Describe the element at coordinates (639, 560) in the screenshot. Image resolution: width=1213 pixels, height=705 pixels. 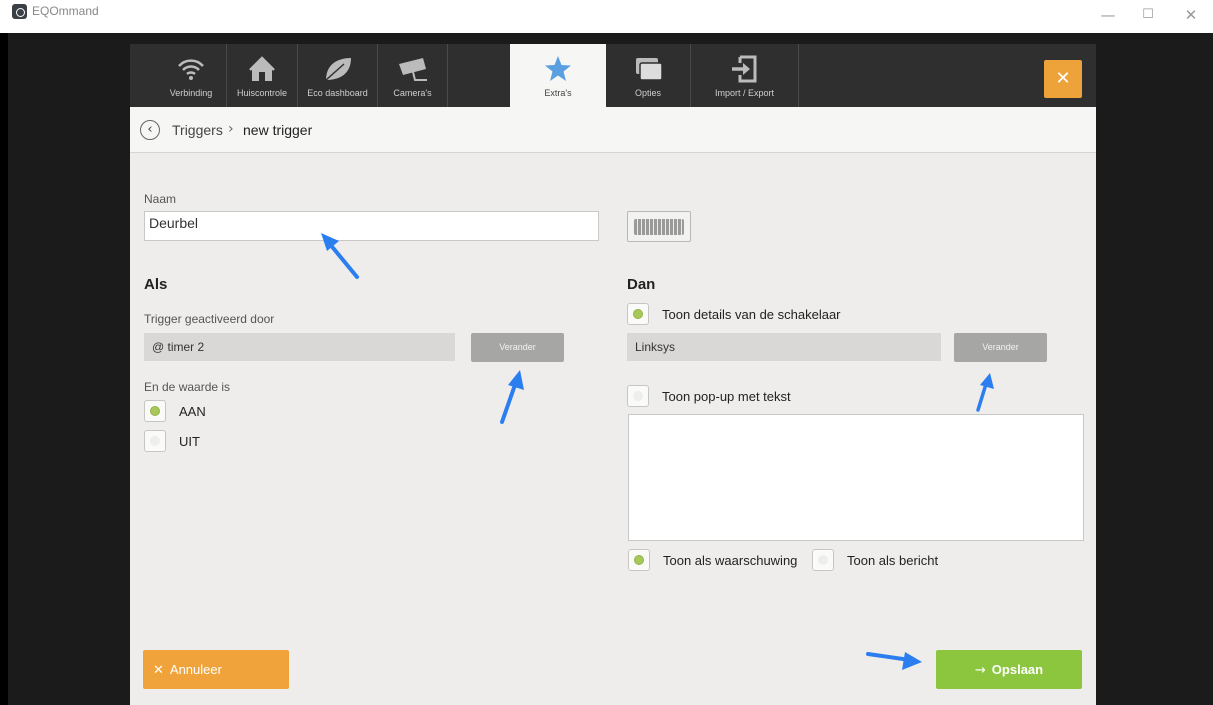
I see `show-as-warning-radio` at that location.